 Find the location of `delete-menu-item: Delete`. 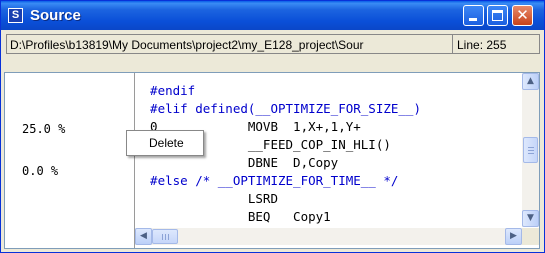

delete-menu-item: Delete is located at coordinates (165, 143).